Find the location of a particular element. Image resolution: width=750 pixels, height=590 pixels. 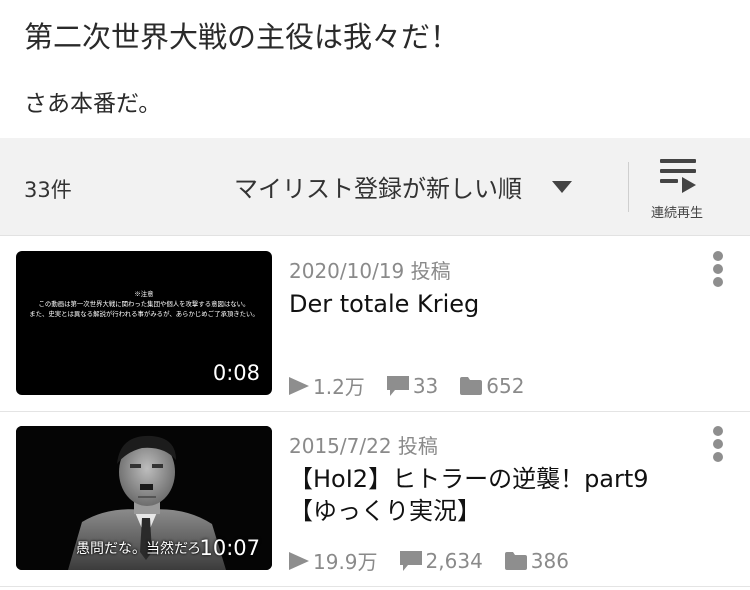

video-title: 【HoI2】ヒトラーの逆襲！part9【ゆっくり実況】 is located at coordinates (489, 495).